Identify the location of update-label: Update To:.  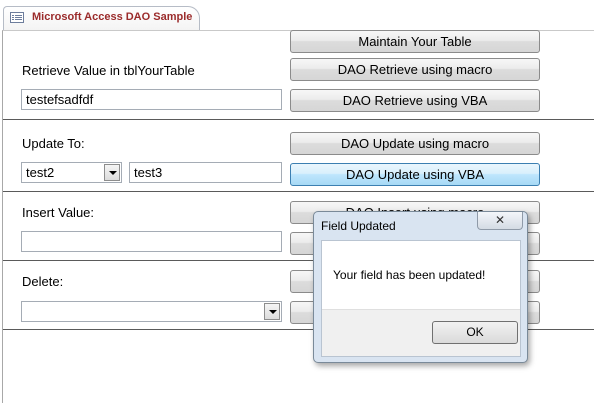
(53, 143).